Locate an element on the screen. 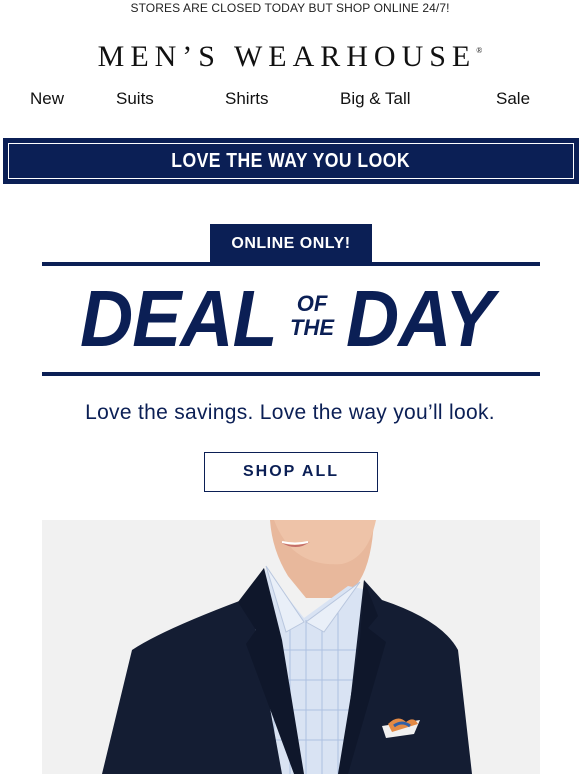 The width and height of the screenshot is (580, 774). headline-of-the: OF THE is located at coordinates (312, 316).